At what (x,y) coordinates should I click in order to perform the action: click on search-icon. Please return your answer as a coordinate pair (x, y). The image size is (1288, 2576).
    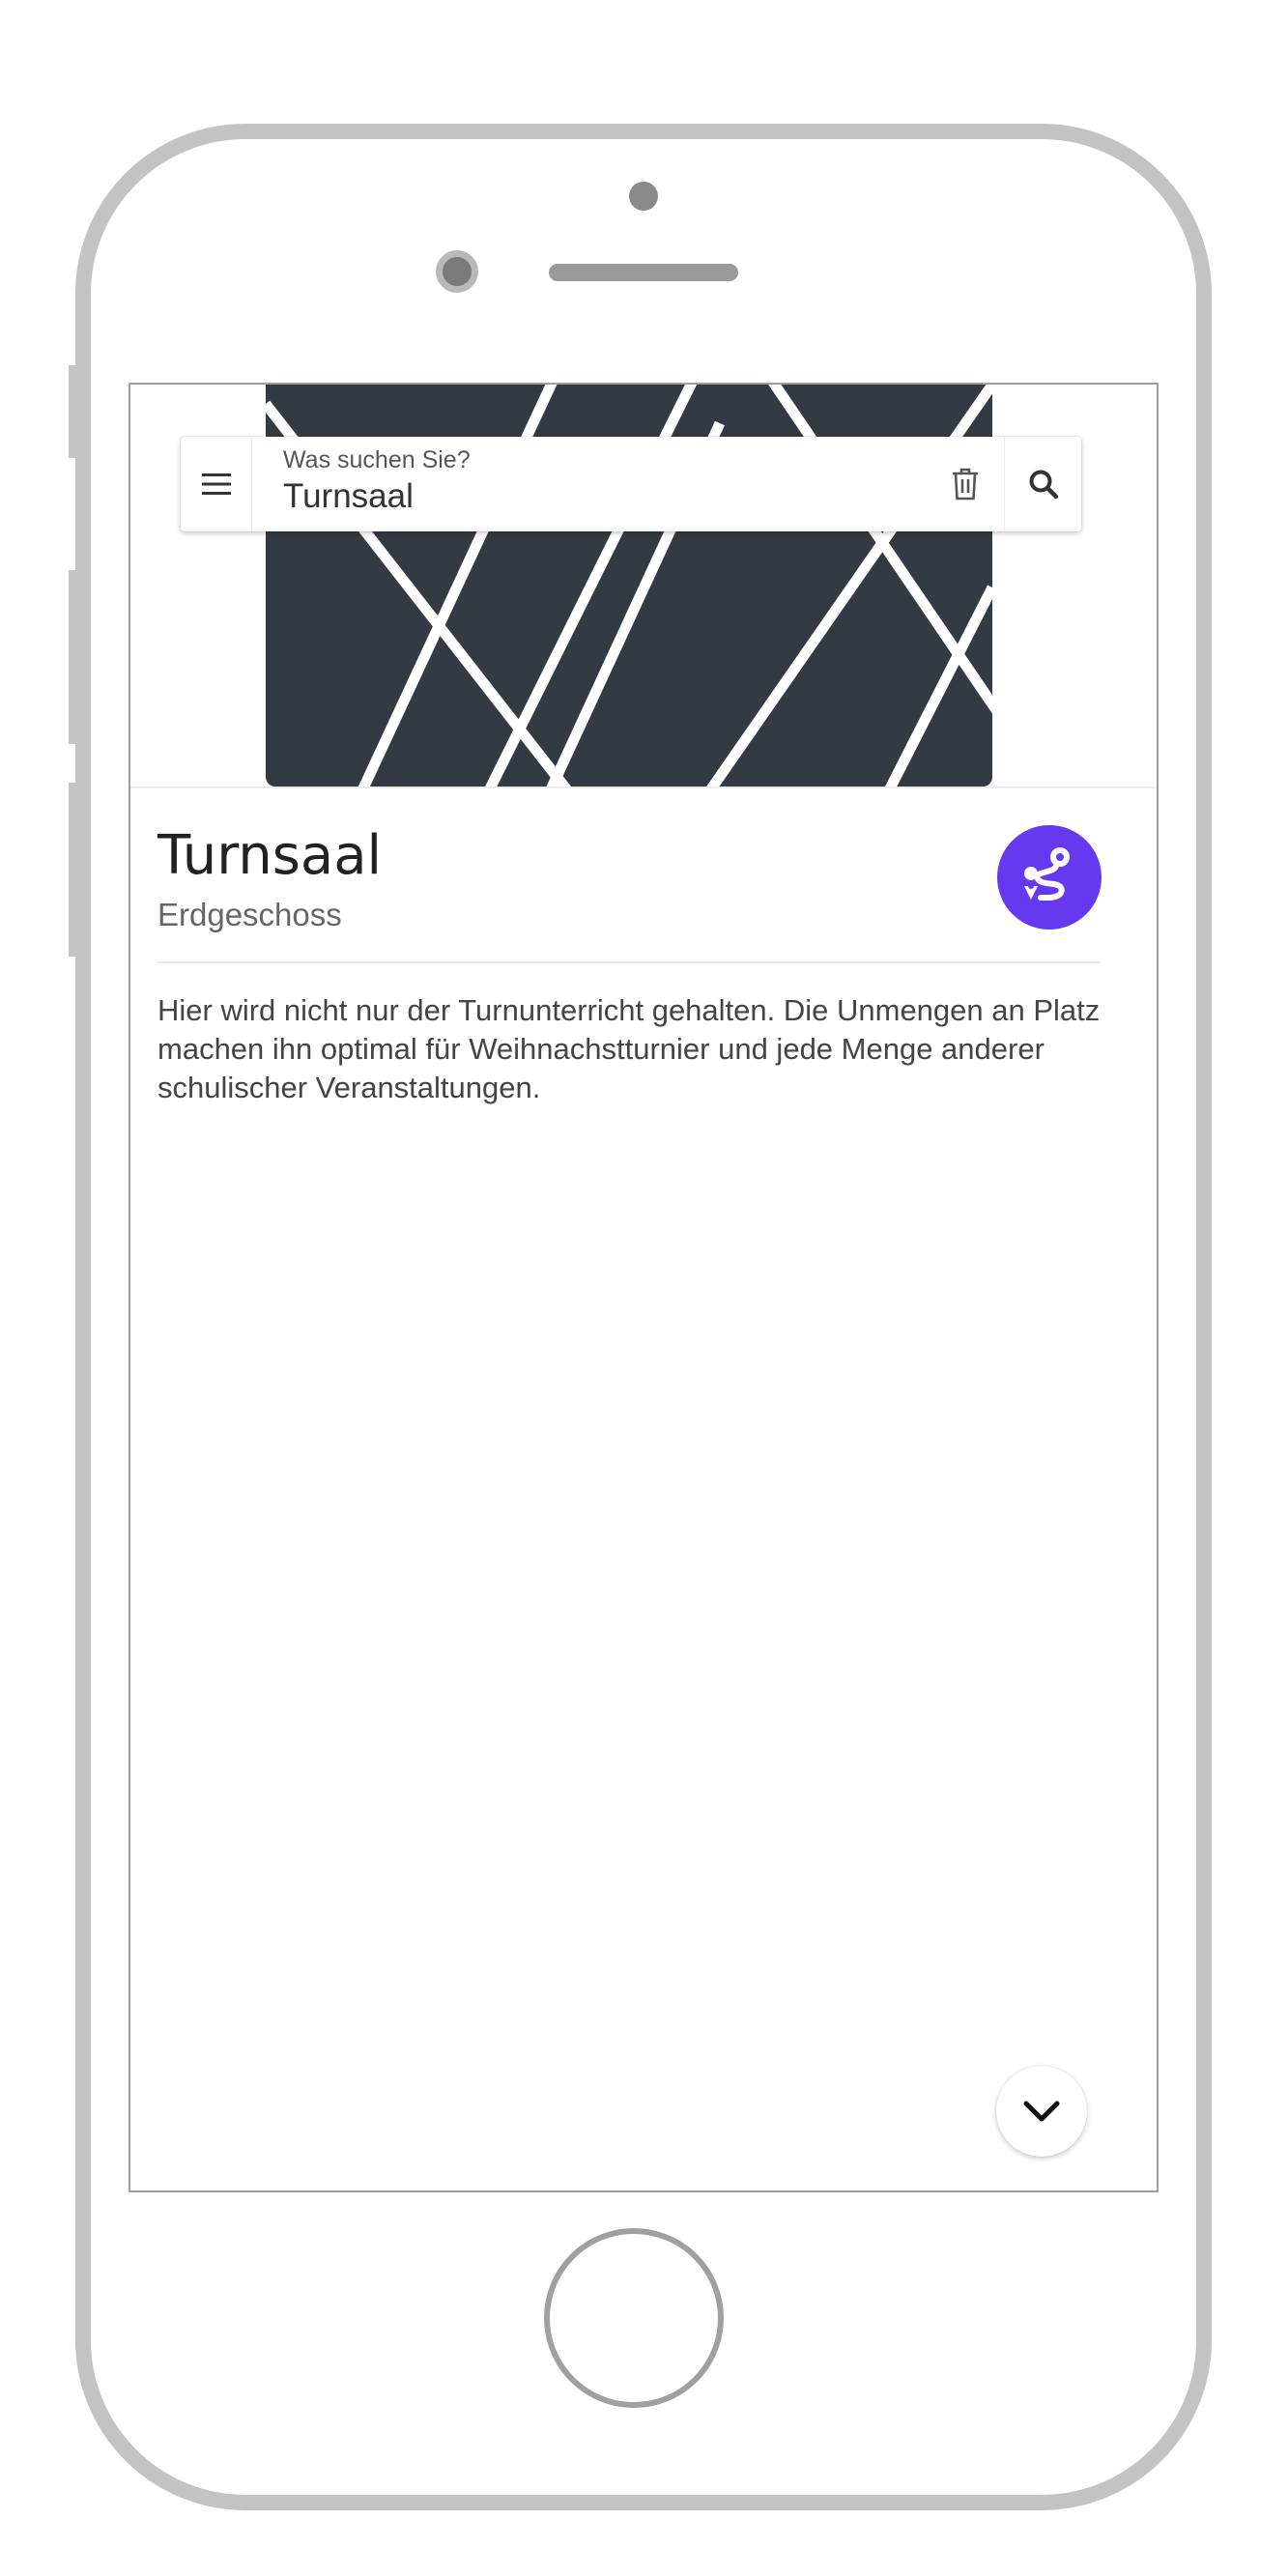
    Looking at the image, I should click on (1044, 485).